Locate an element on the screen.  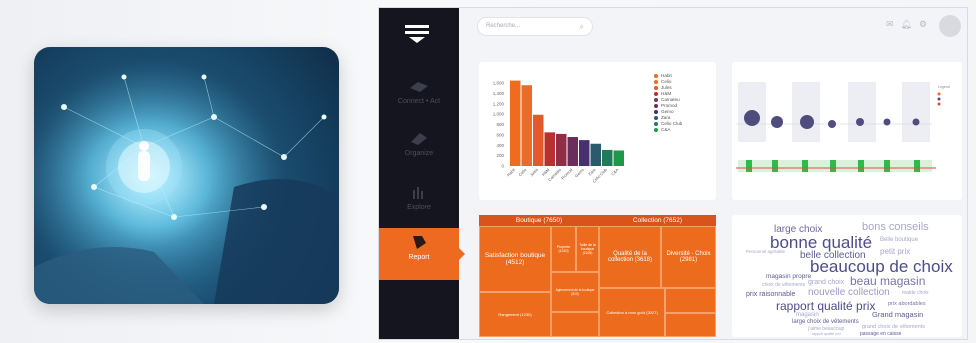
x-tick-label: Habit is located at coordinates (511, 172).